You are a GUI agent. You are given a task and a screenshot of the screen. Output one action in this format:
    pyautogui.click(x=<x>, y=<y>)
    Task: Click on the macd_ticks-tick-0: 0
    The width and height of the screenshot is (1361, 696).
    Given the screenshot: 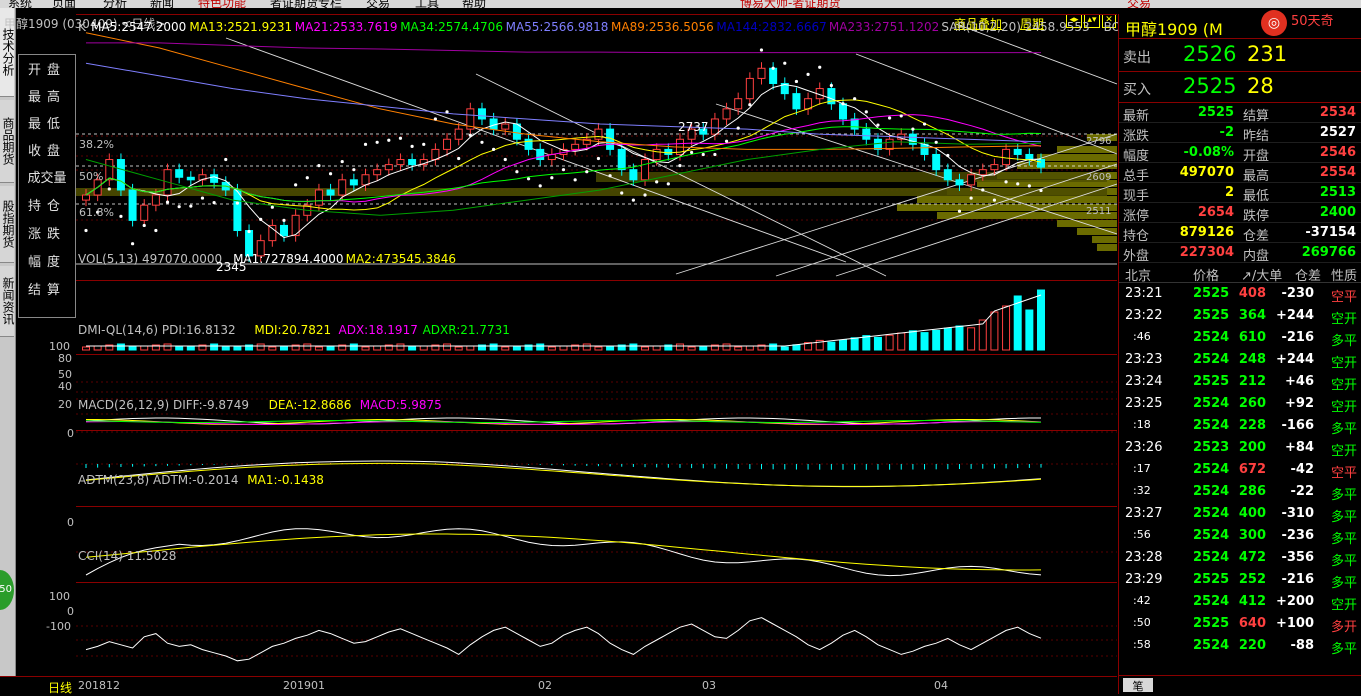 What is the action you would take?
    pyautogui.click(x=70, y=433)
    